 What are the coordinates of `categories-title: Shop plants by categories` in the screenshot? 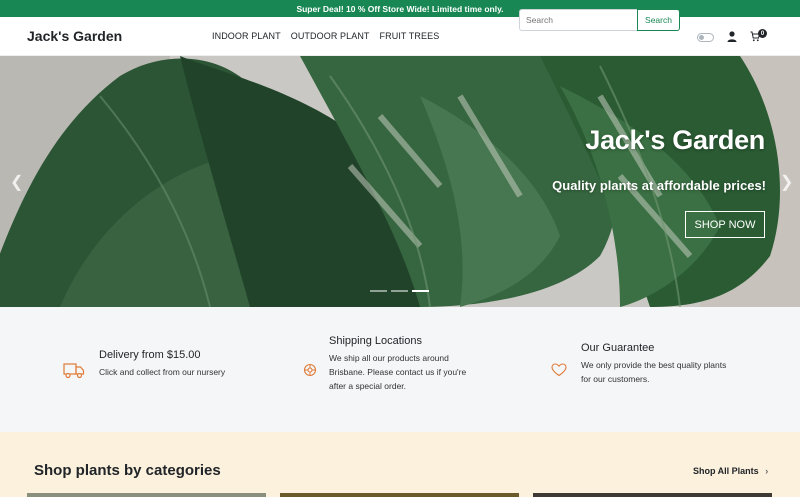 It's located at (127, 470).